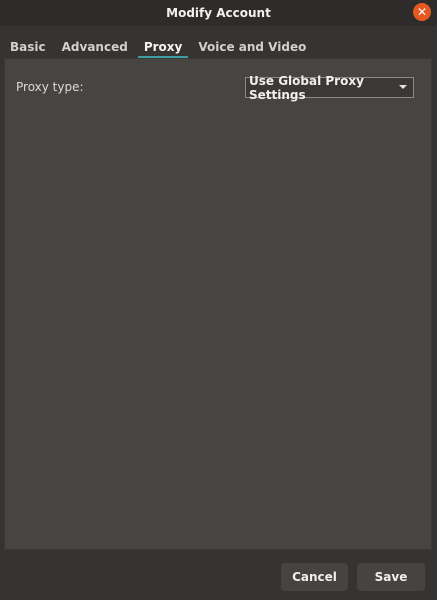  I want to click on proxy-type-label: Proxy type:, so click(50, 87).